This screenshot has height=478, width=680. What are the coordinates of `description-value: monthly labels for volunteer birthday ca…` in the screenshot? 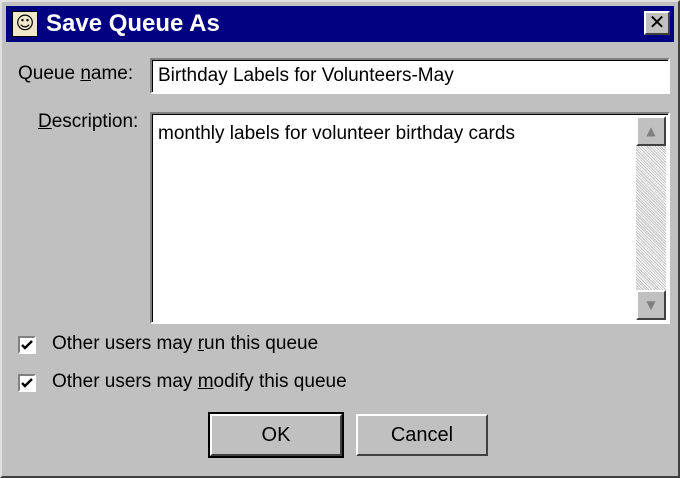 It's located at (336, 134).